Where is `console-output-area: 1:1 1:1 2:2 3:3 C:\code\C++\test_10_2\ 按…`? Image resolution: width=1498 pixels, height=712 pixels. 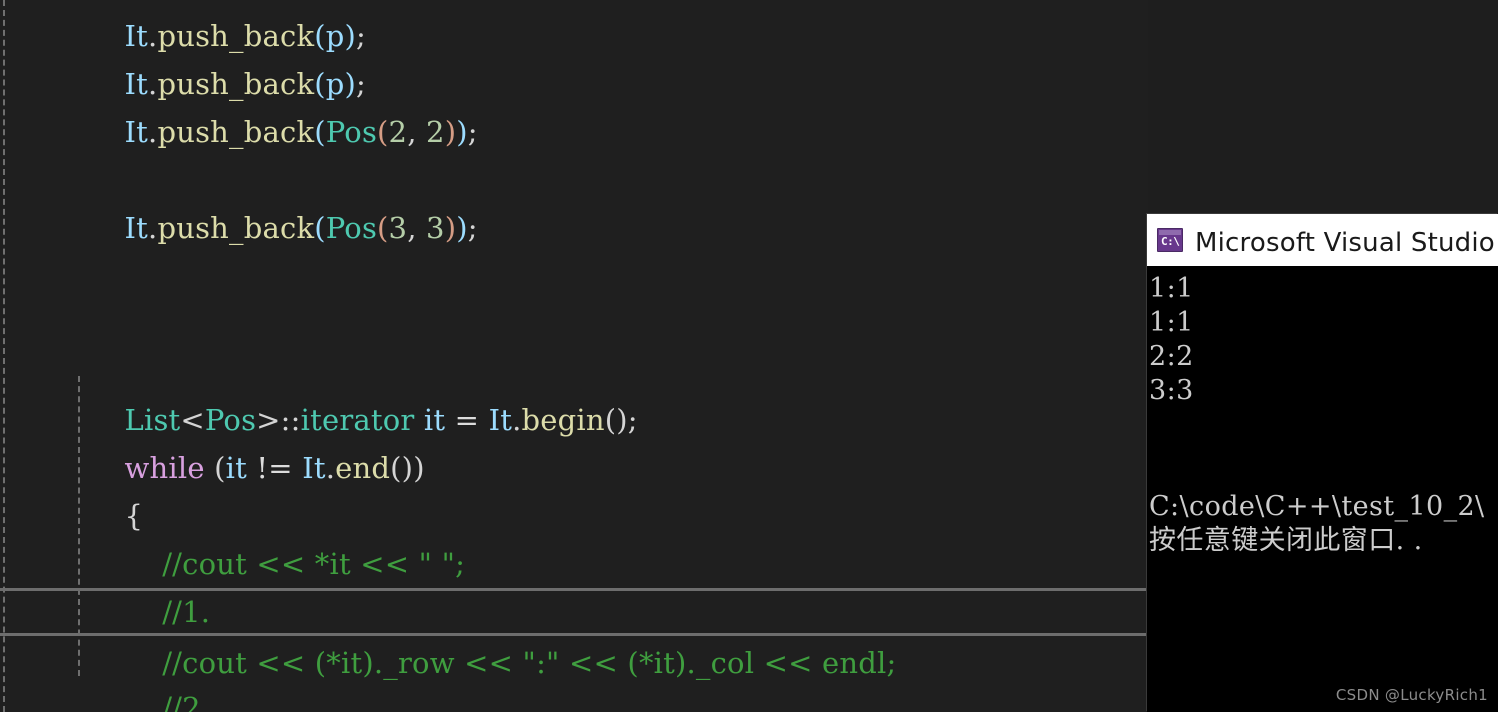
console-output-area: 1:1 1:1 2:2 3:3 C:\code\C++\test_10_2\ 按… is located at coordinates (1322, 489).